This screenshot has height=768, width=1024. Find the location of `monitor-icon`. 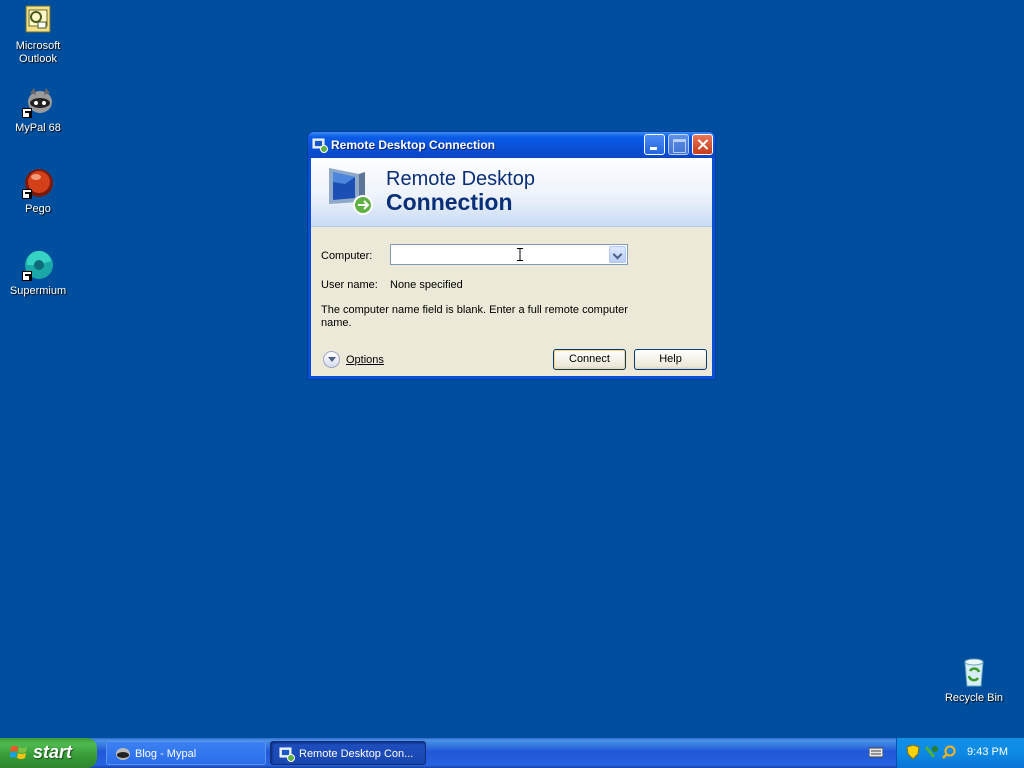

monitor-icon is located at coordinates (351, 190).